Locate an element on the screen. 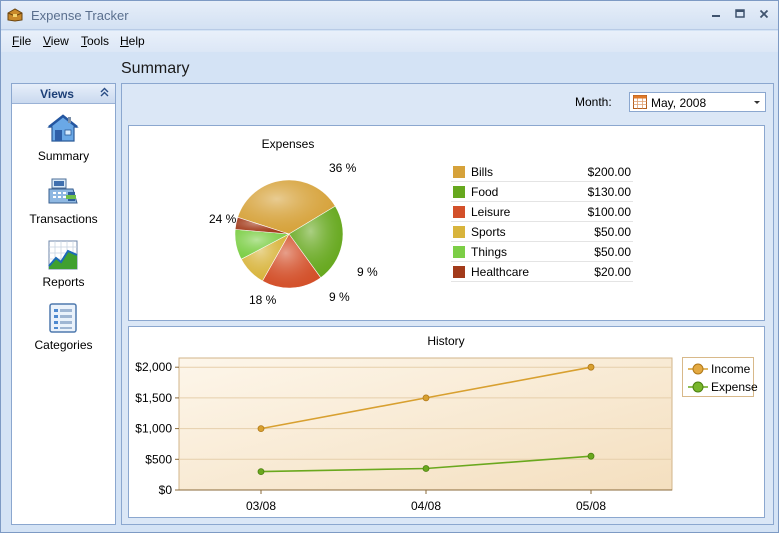 The height and width of the screenshot is (533, 779). legend-amount-things: $50.00 is located at coordinates (612, 252).